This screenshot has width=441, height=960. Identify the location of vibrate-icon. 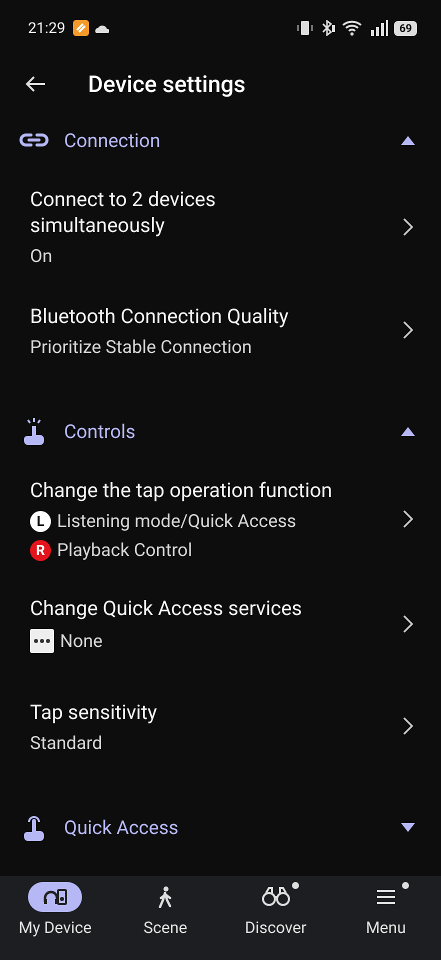
(305, 28).